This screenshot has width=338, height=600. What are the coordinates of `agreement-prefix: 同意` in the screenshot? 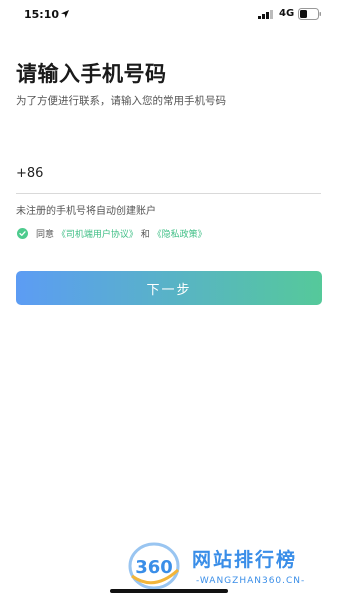 It's located at (45, 235).